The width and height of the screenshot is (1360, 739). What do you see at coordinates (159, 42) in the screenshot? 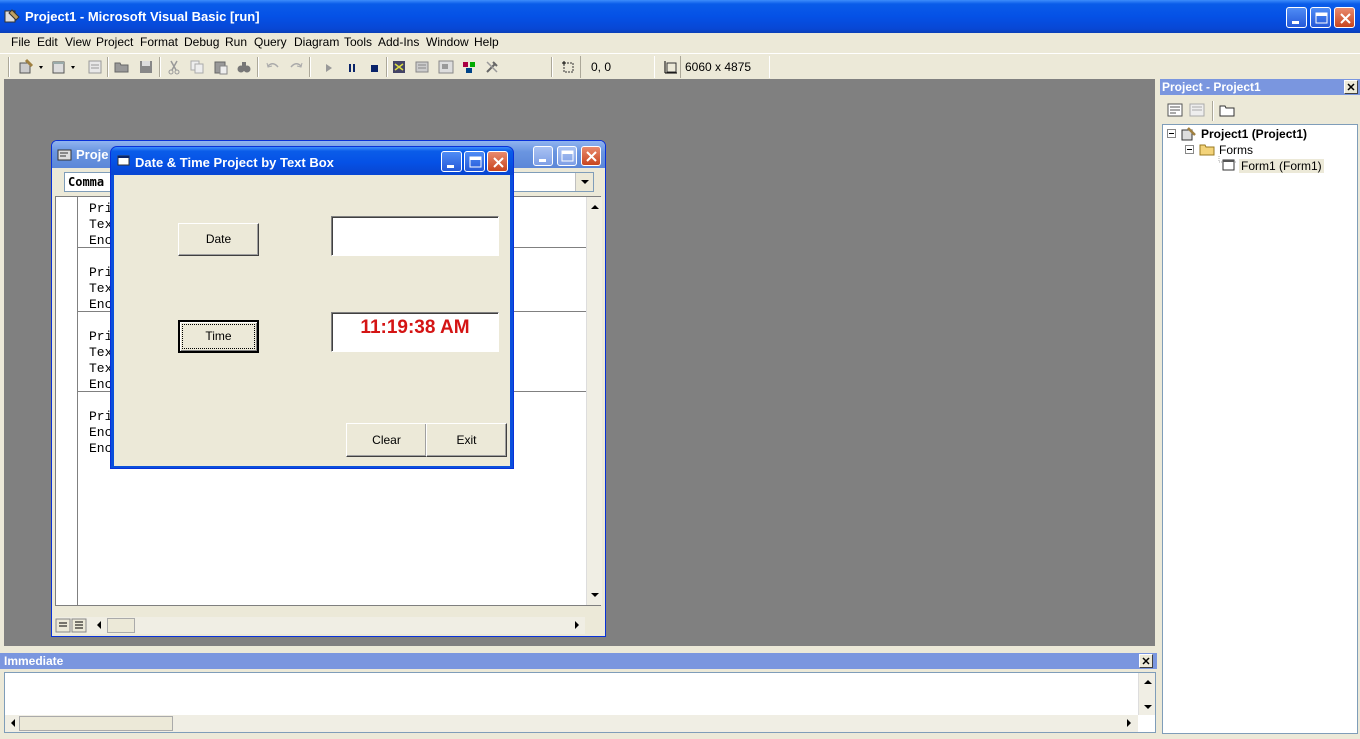
I see `menu-format: Format` at bounding box center [159, 42].